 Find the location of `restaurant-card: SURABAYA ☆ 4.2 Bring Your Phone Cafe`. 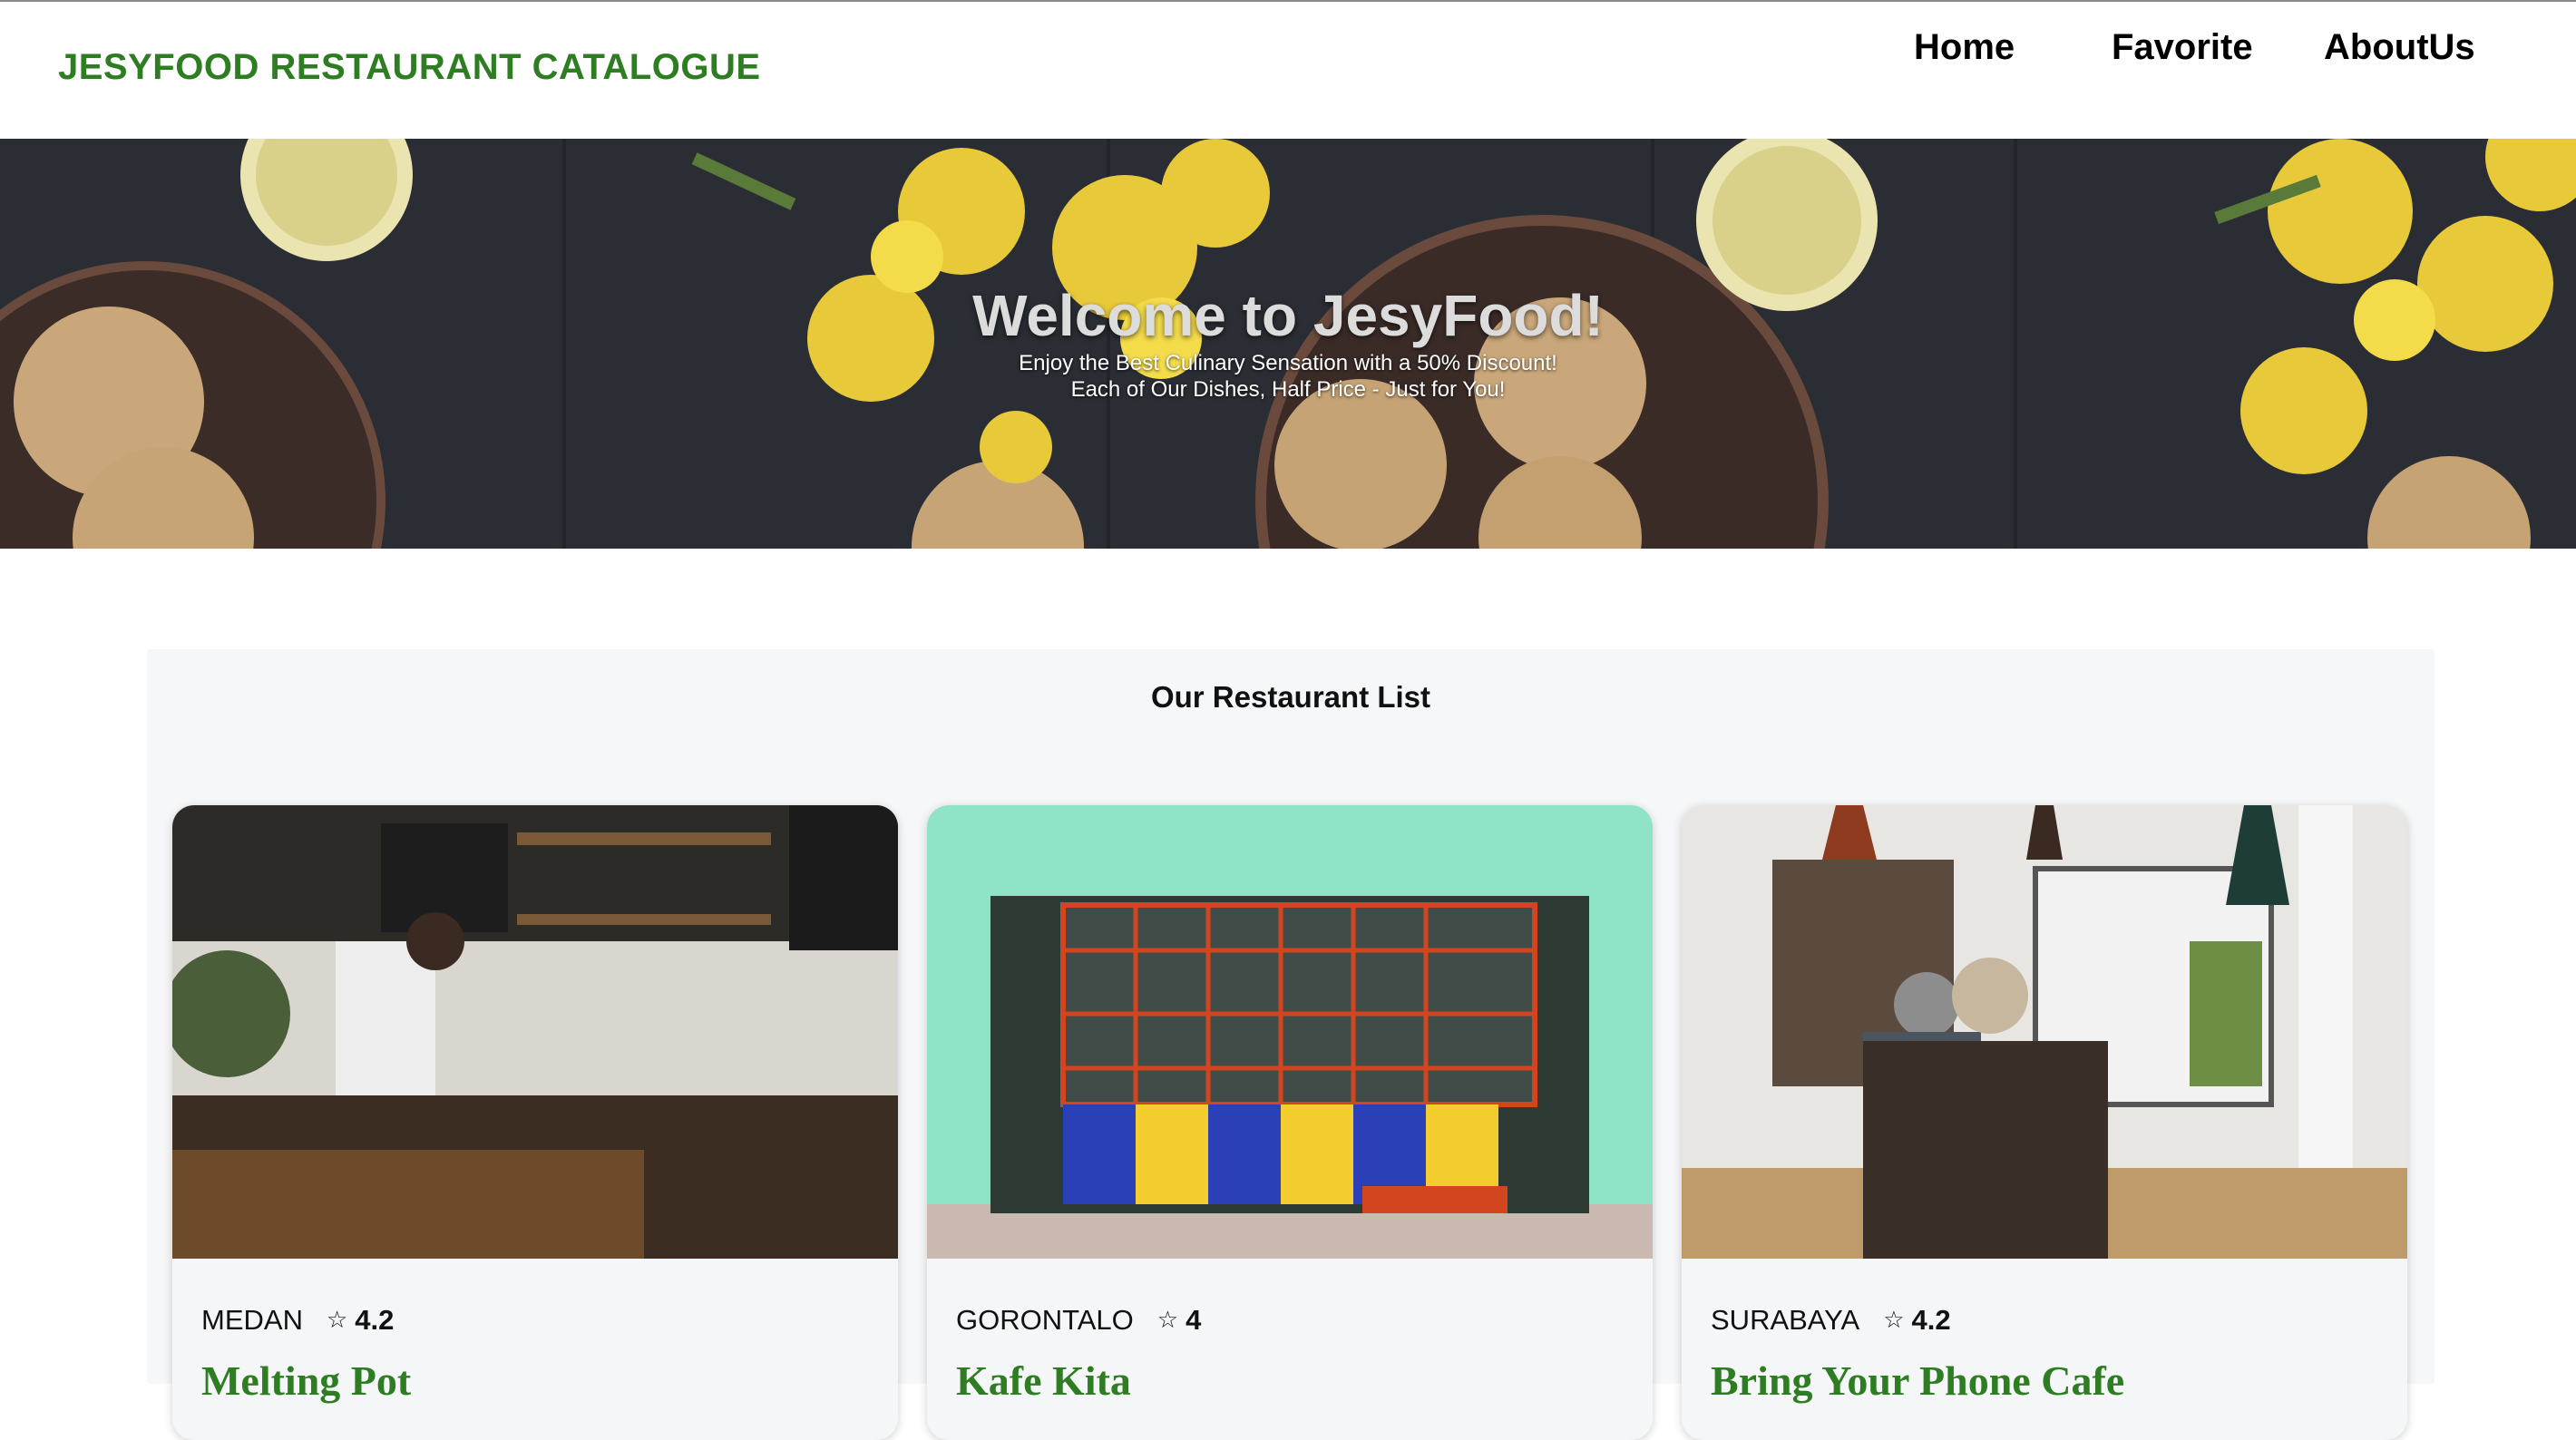

restaurant-card: SURABAYA ☆ 4.2 Bring Your Phone Cafe is located at coordinates (2044, 1122).